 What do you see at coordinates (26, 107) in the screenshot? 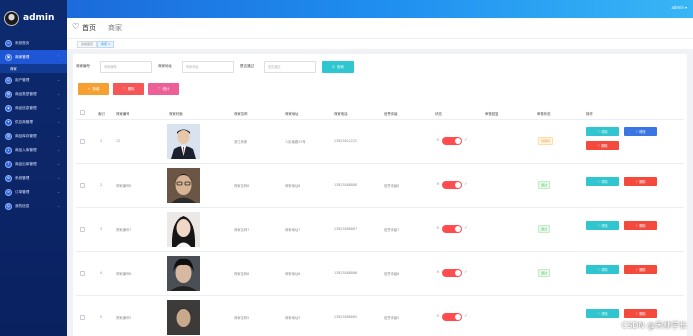
I see `sidebar-item-label: 商品信息管理` at bounding box center [26, 107].